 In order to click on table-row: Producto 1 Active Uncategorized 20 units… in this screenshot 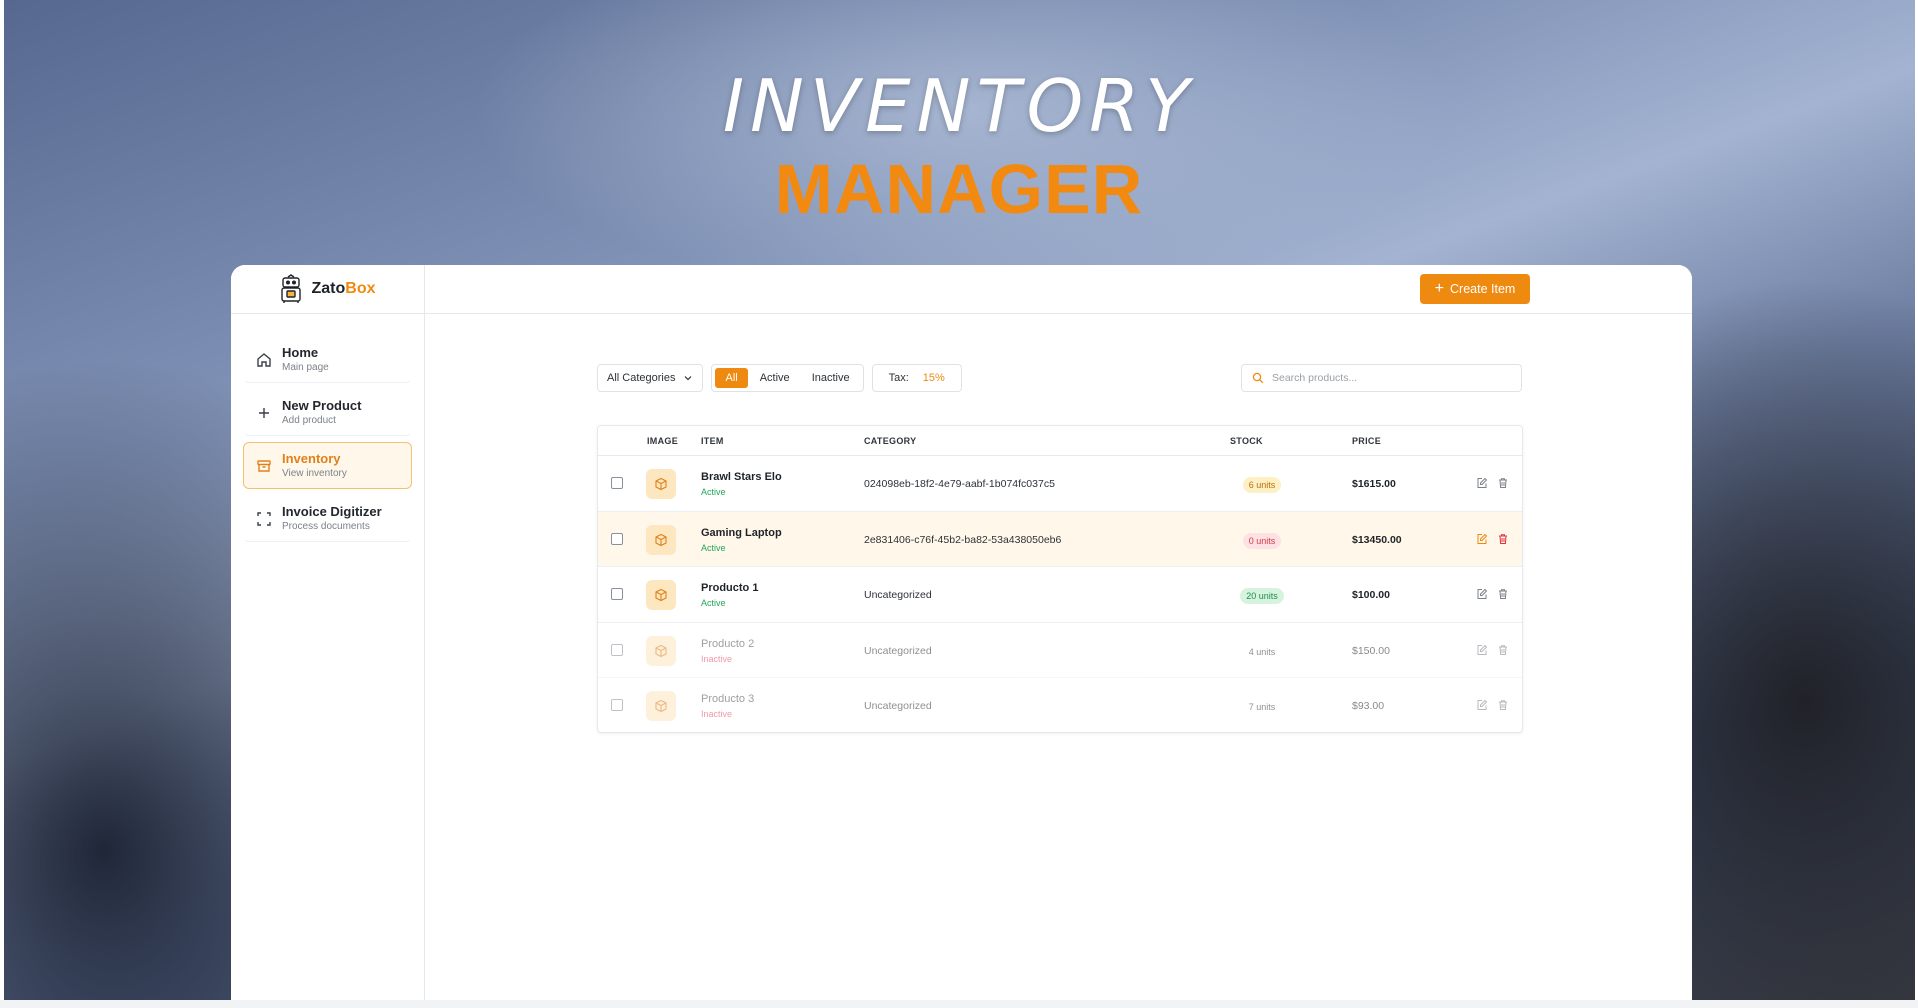, I will do `click(1060, 595)`.